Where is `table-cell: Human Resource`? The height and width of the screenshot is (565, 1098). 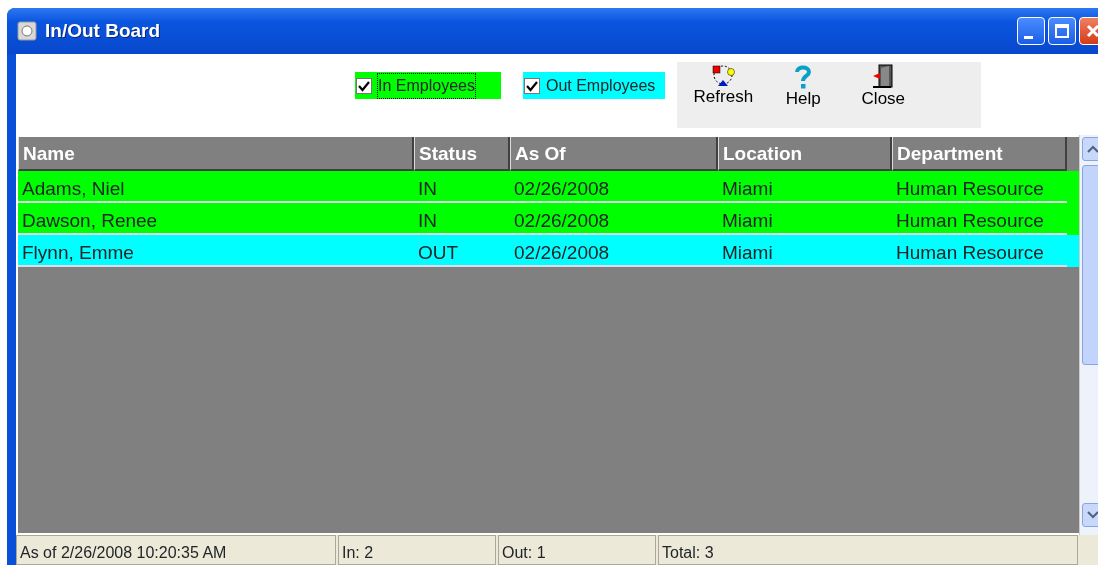
table-cell: Human Resource is located at coordinates (979, 251).